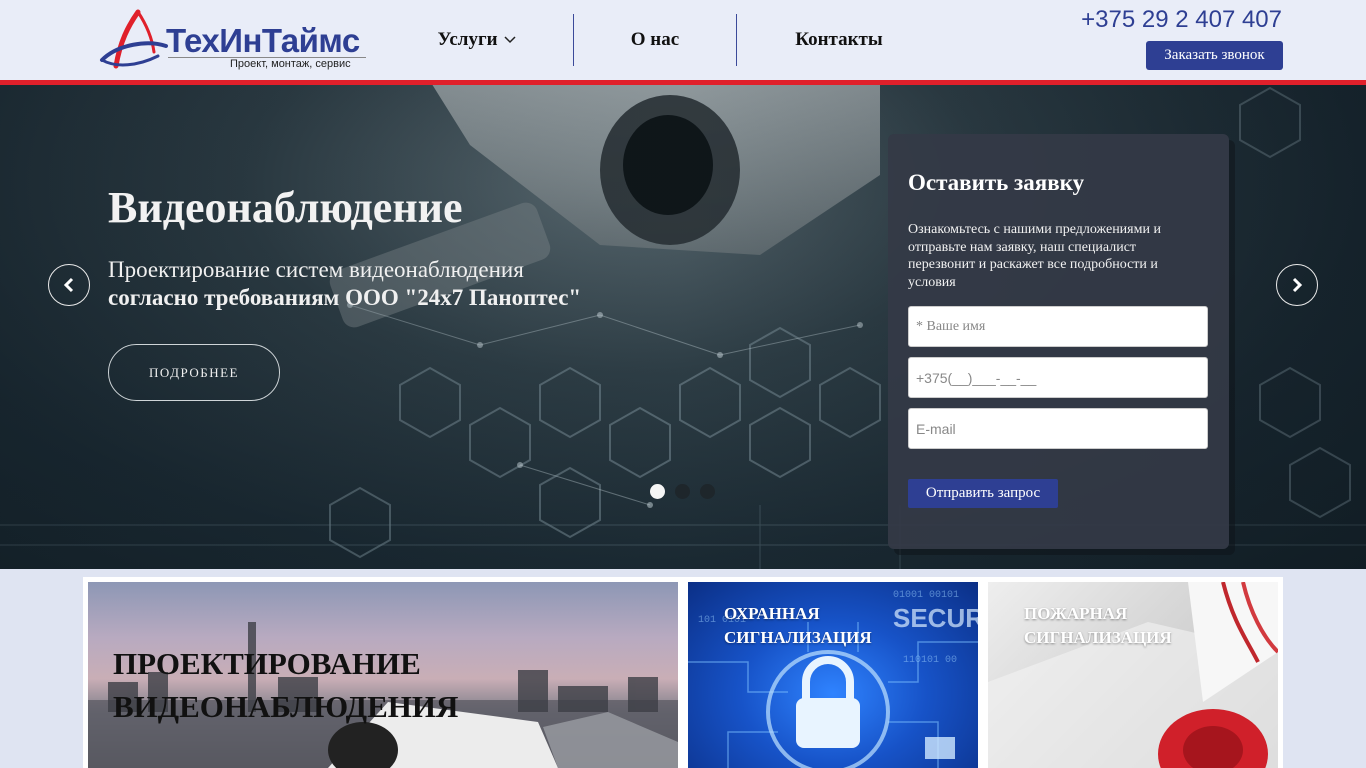  Describe the element at coordinates (1181, 20) in the screenshot. I see `phone-number: +375 29 2 407 407` at that location.